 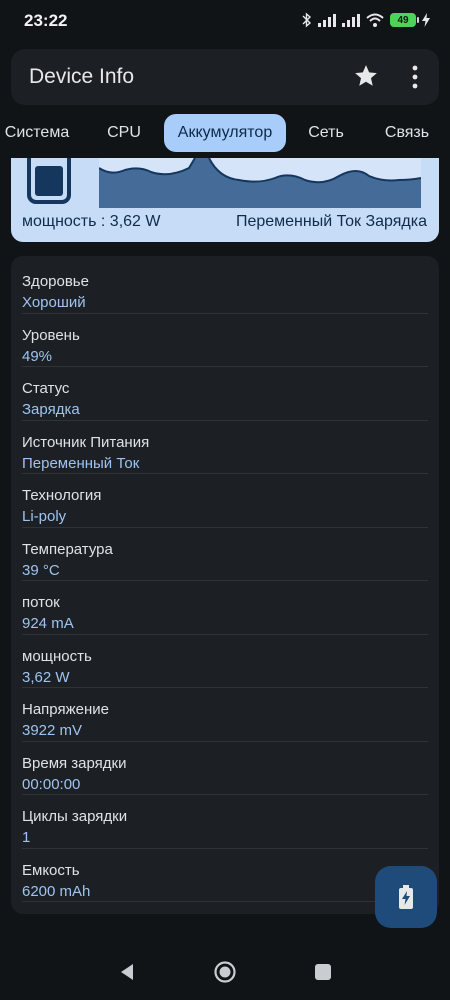 What do you see at coordinates (225, 822) in the screenshot?
I see `info-row-charge-cycles: Циклы зарядки 1` at bounding box center [225, 822].